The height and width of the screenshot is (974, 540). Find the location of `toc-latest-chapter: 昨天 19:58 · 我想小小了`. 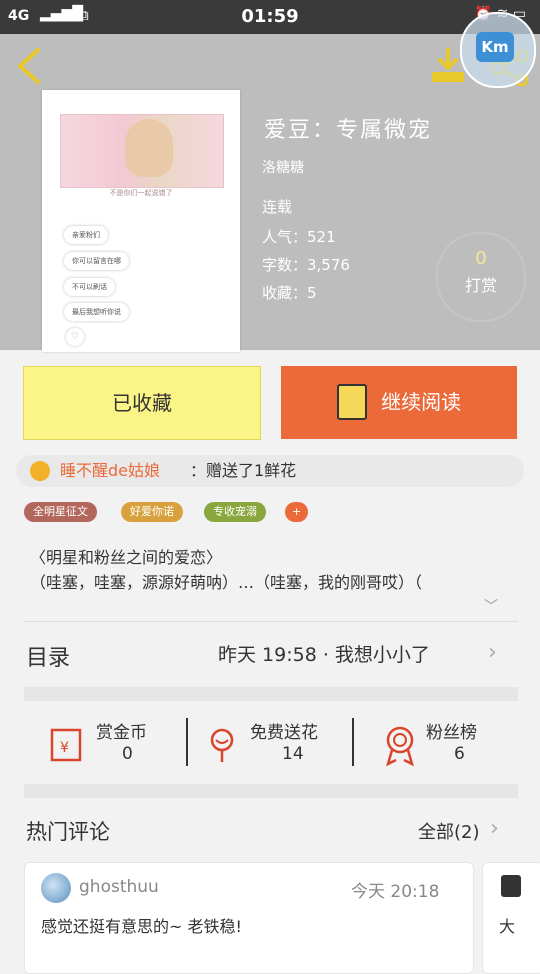

toc-latest-chapter: 昨天 19:58 · 我想小小了 is located at coordinates (324, 653).